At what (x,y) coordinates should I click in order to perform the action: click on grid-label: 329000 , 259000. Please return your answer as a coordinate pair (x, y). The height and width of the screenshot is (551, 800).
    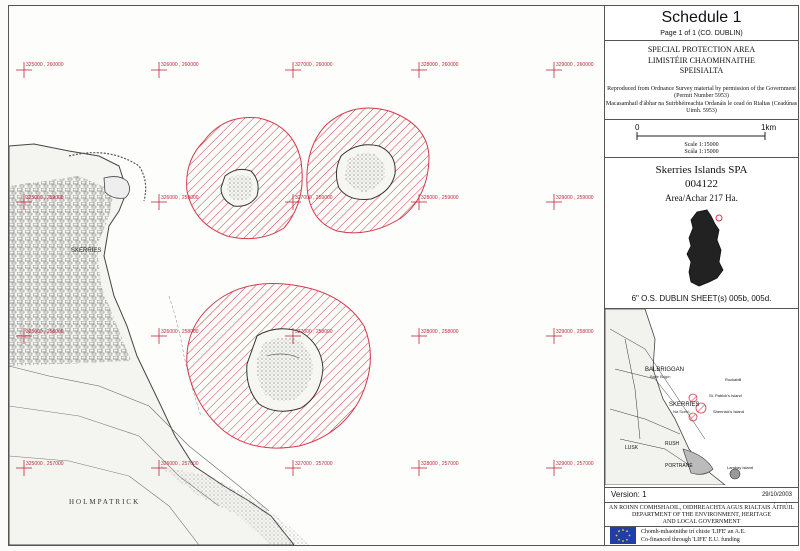
    Looking at the image, I should click on (575, 198).